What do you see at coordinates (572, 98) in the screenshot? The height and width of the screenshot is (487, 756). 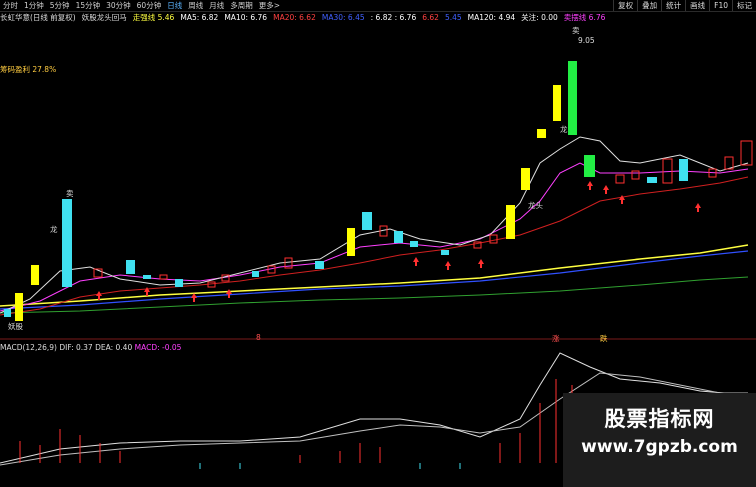 I see `peak-green-candle` at bounding box center [572, 98].